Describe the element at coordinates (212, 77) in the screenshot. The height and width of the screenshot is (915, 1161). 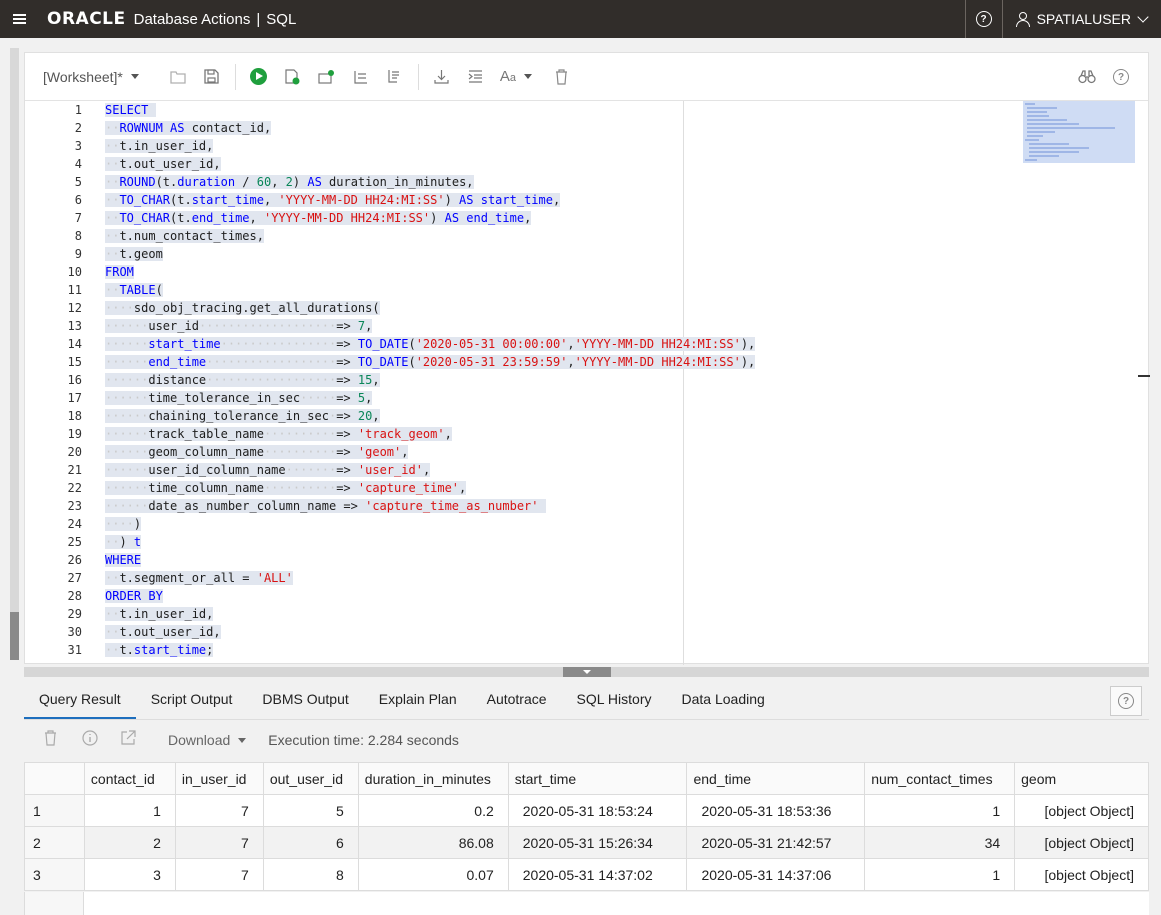
I see `save-icon` at that location.